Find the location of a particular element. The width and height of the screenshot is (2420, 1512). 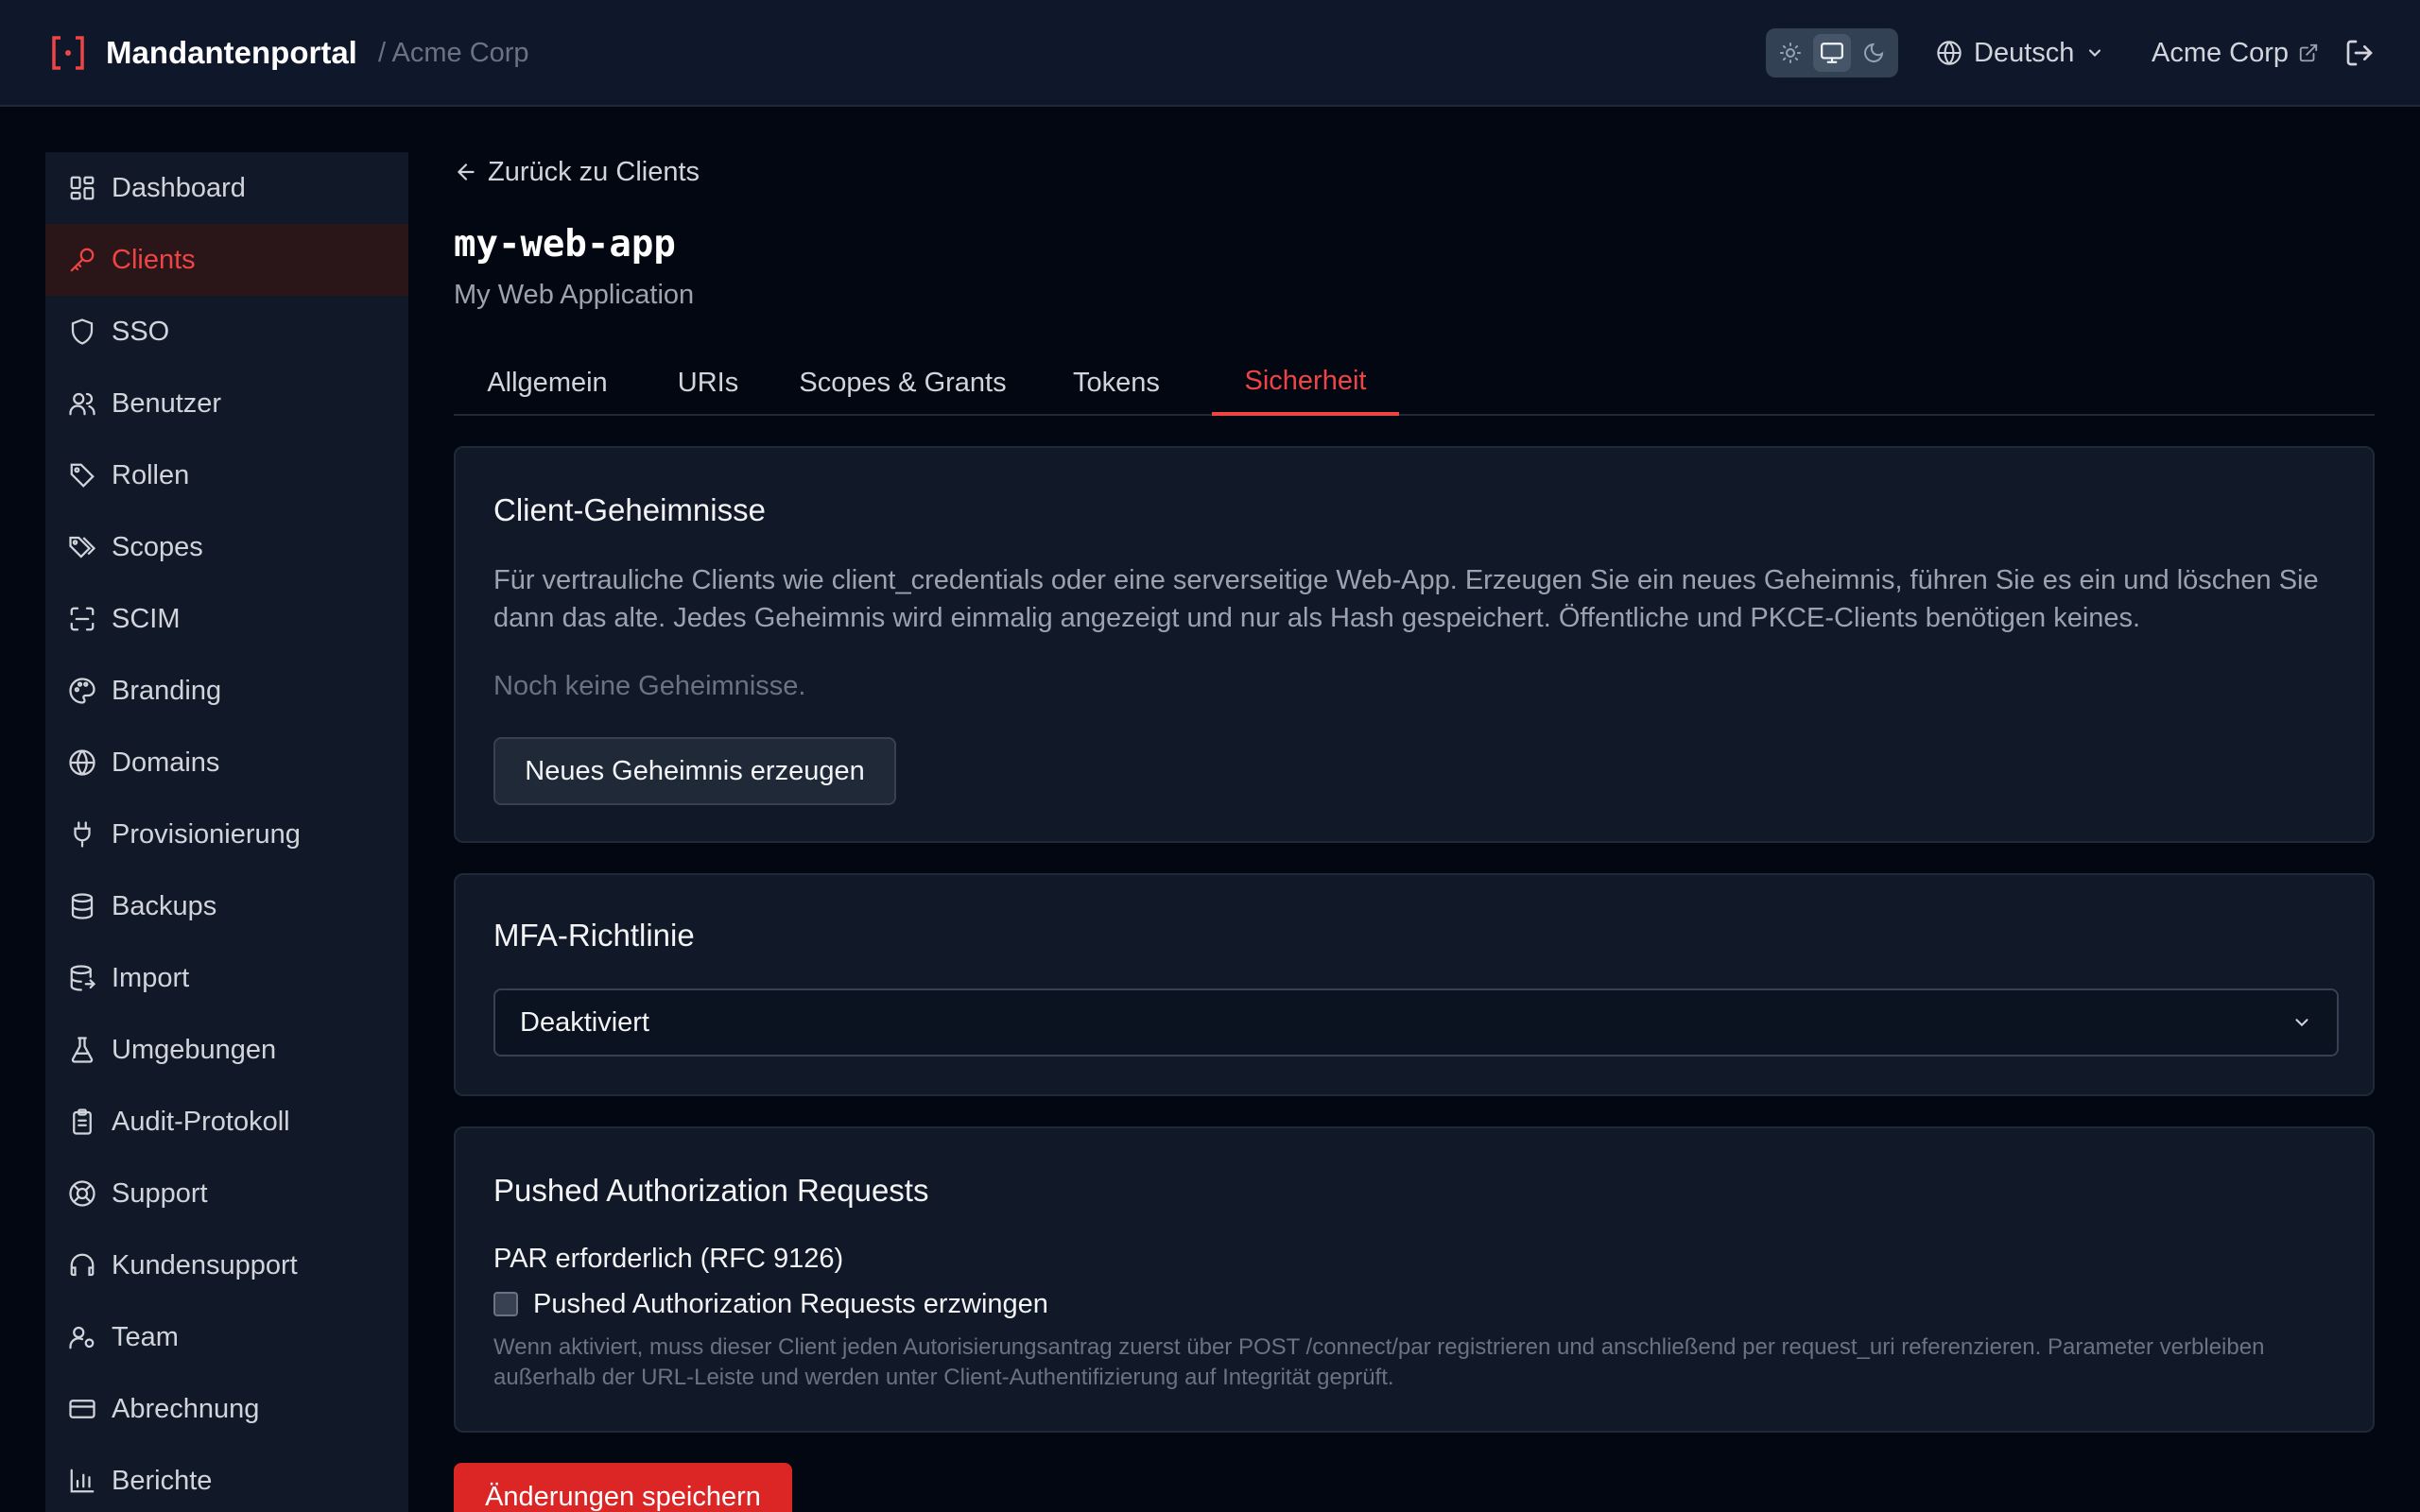

sidebar-item-backups: Backups is located at coordinates (226, 906).